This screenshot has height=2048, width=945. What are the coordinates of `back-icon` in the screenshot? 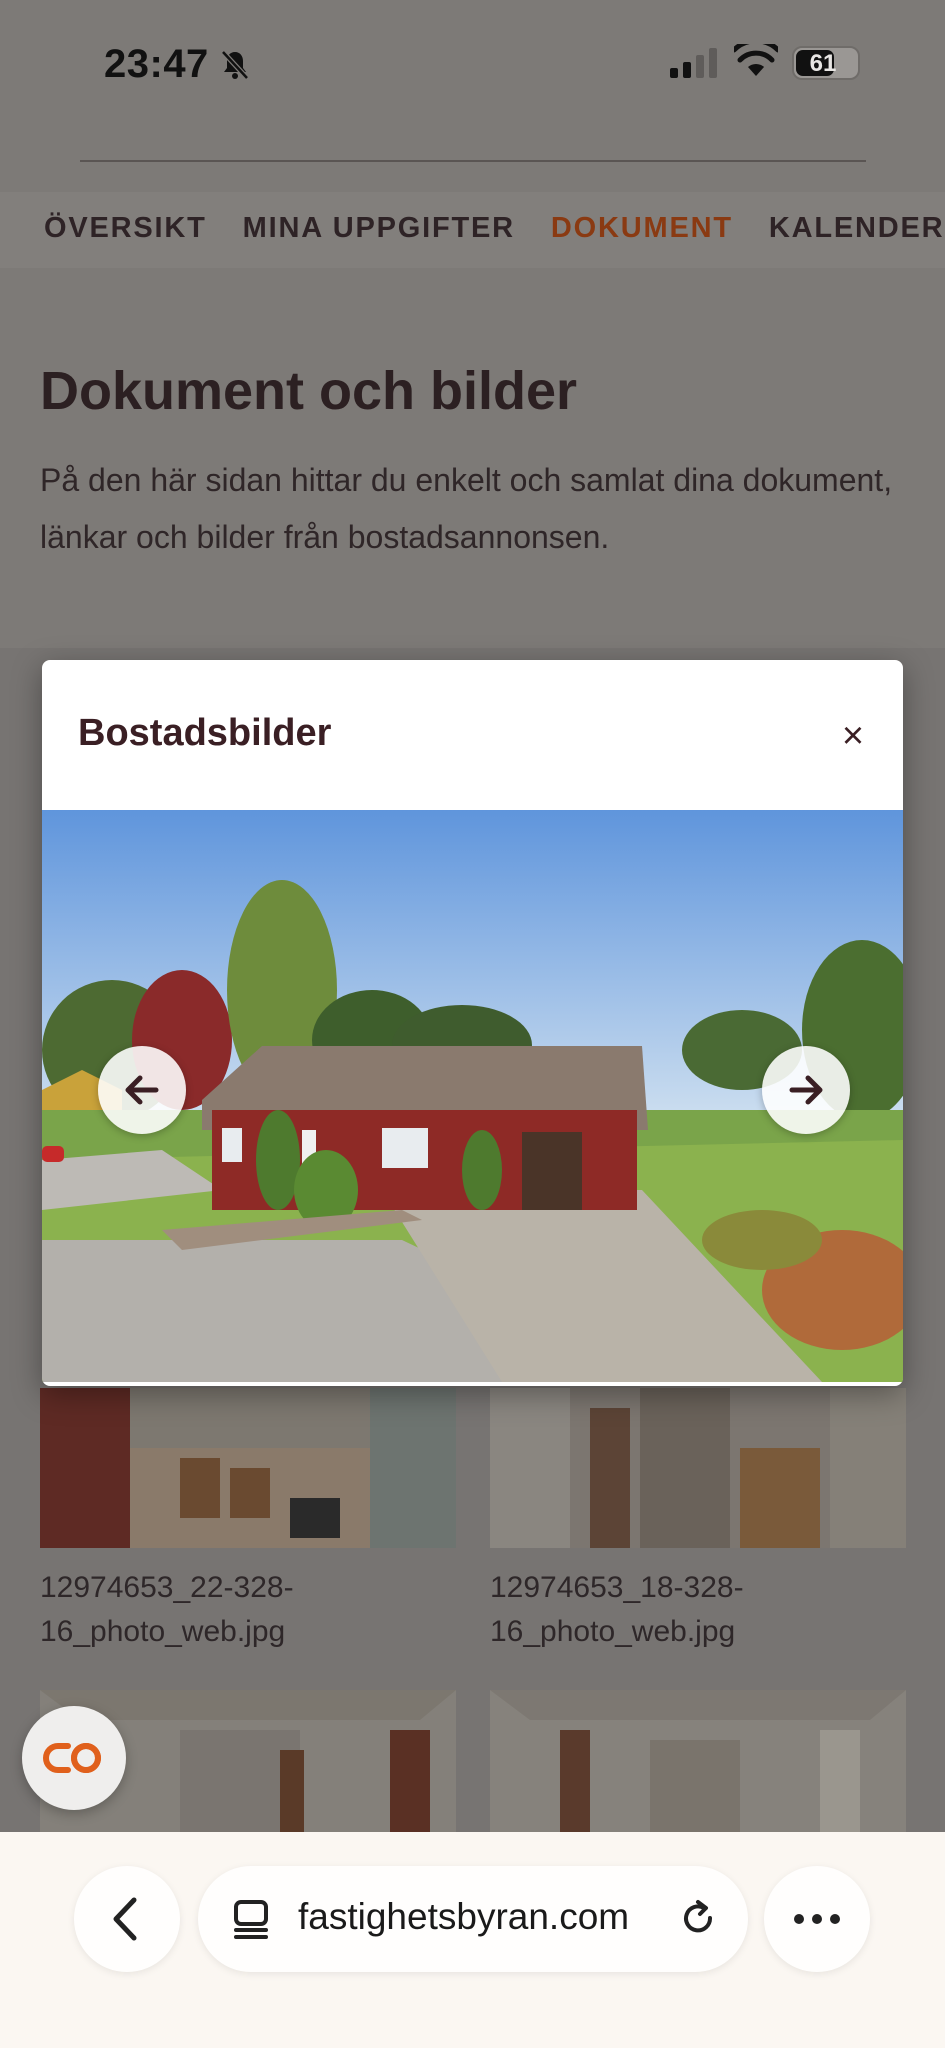 It's located at (125, 1919).